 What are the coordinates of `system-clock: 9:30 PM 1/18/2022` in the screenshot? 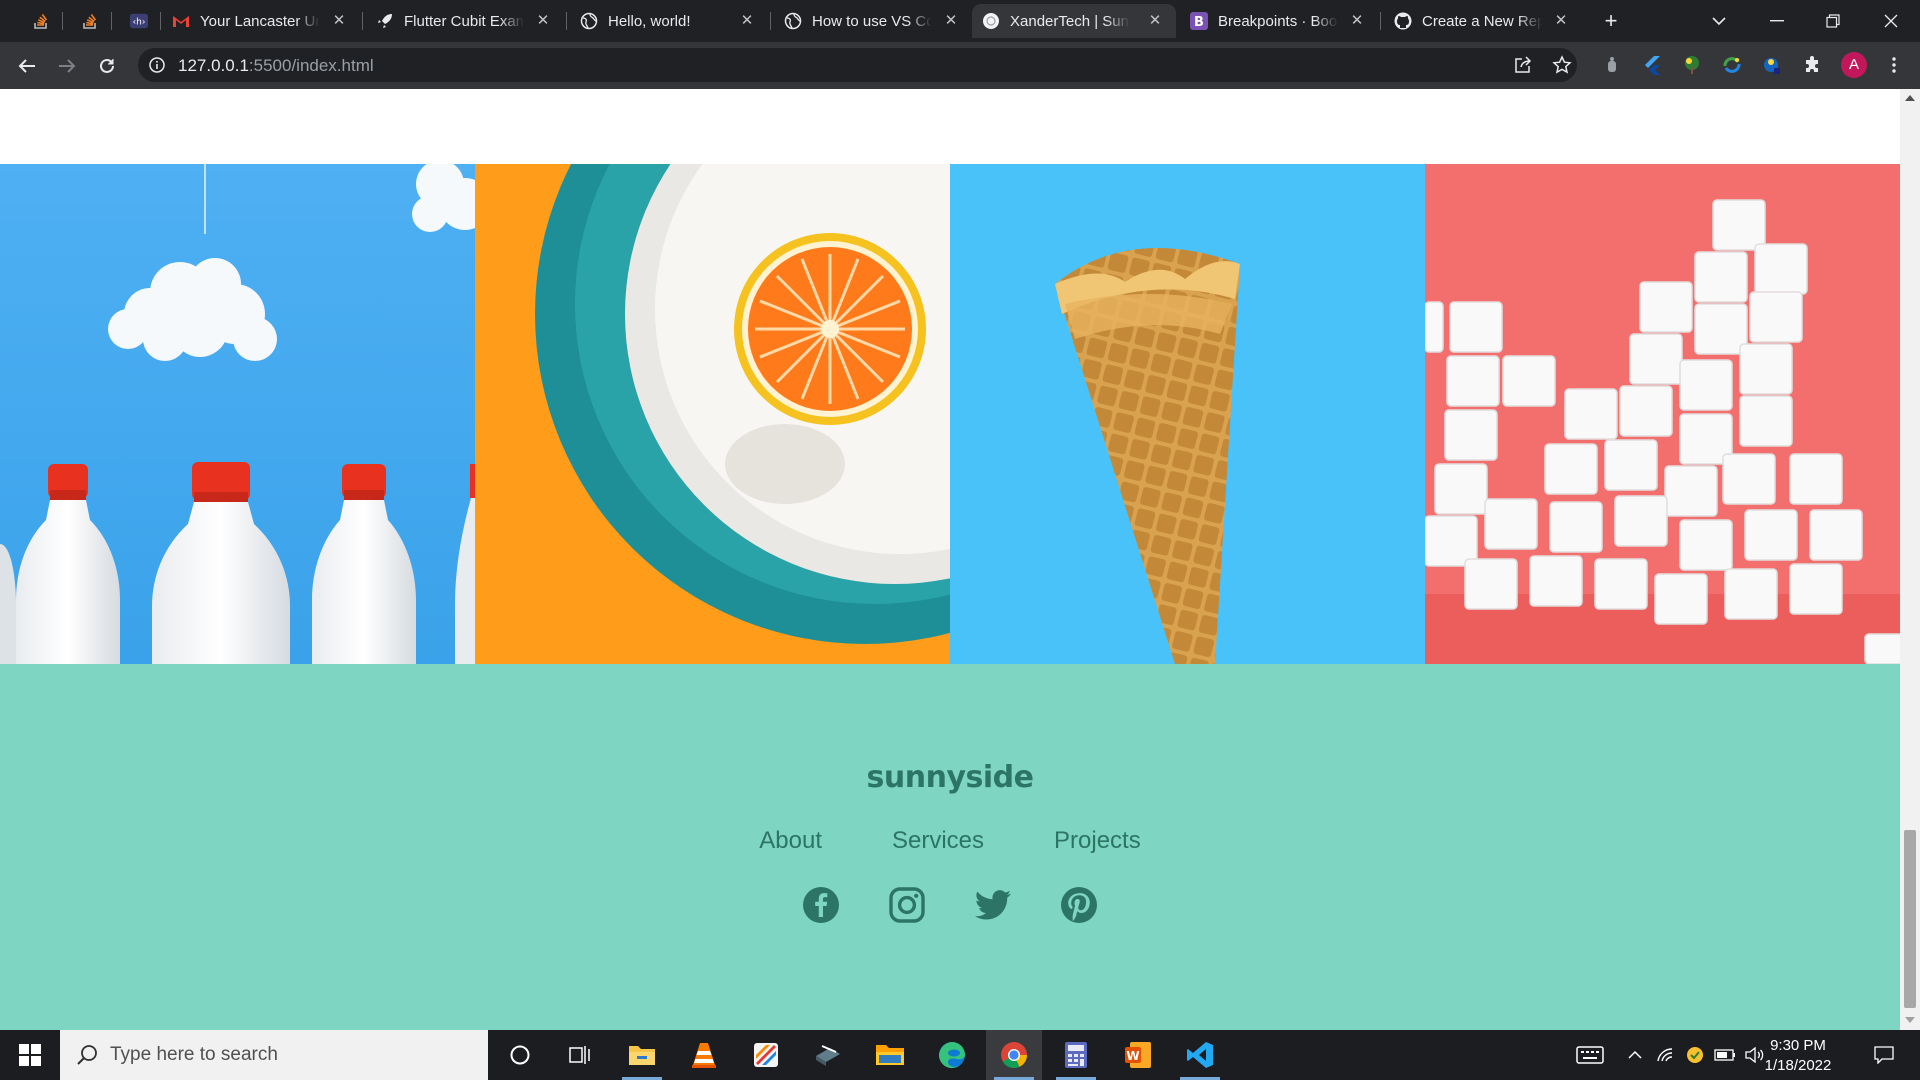 It's located at (1798, 1056).